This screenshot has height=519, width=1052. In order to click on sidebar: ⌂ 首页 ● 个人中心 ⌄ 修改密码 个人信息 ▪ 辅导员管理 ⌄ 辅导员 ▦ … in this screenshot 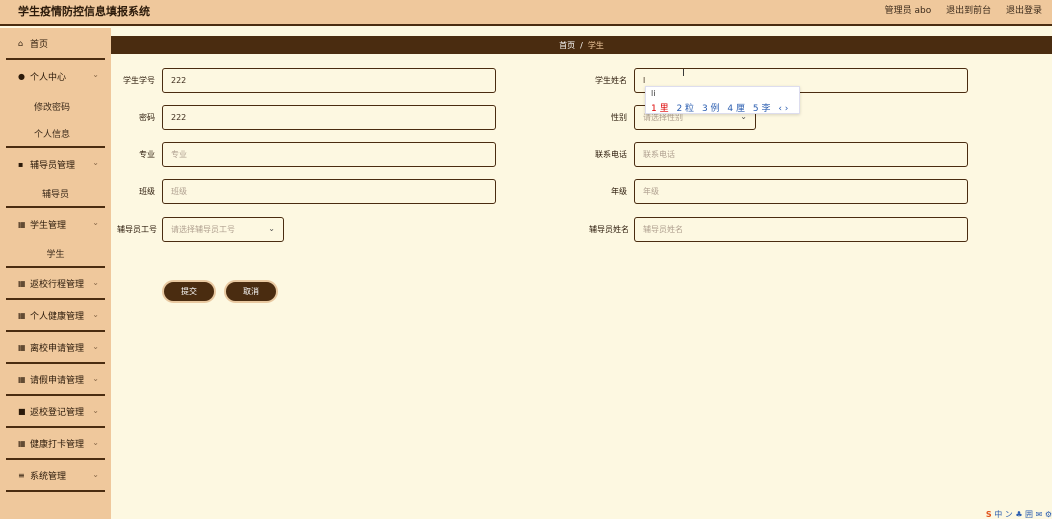, I will do `click(55, 273)`.